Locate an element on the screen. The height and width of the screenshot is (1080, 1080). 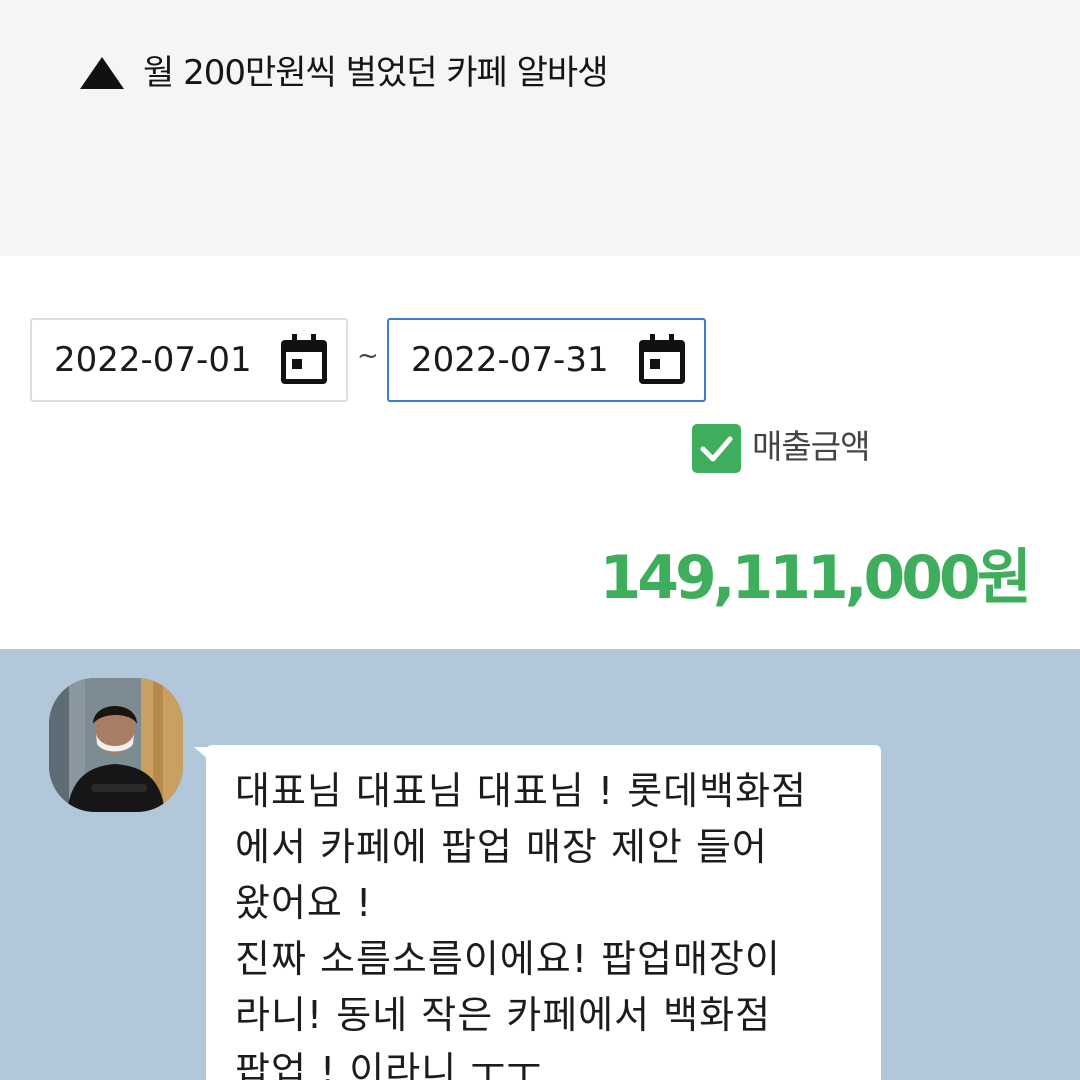
message-line: 에서 카페에 팝업 매장 제안 들어 is located at coordinates (501, 847).